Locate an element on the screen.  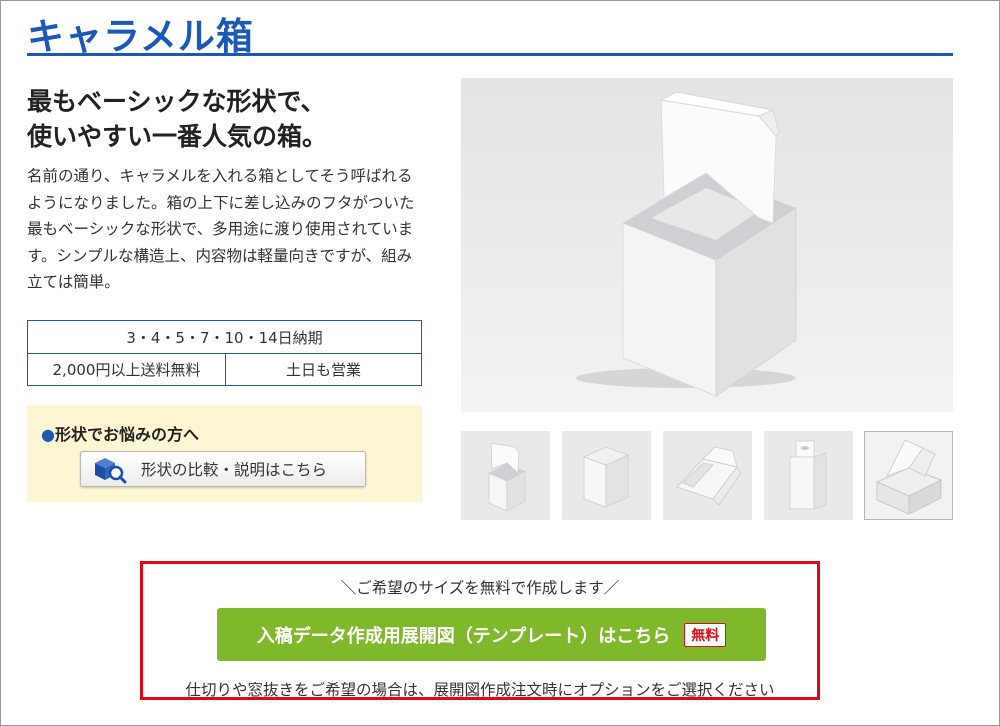
template-download-button: 入稿データ作成用展開図（テンプレート）はこちら 無料 is located at coordinates (491, 634).